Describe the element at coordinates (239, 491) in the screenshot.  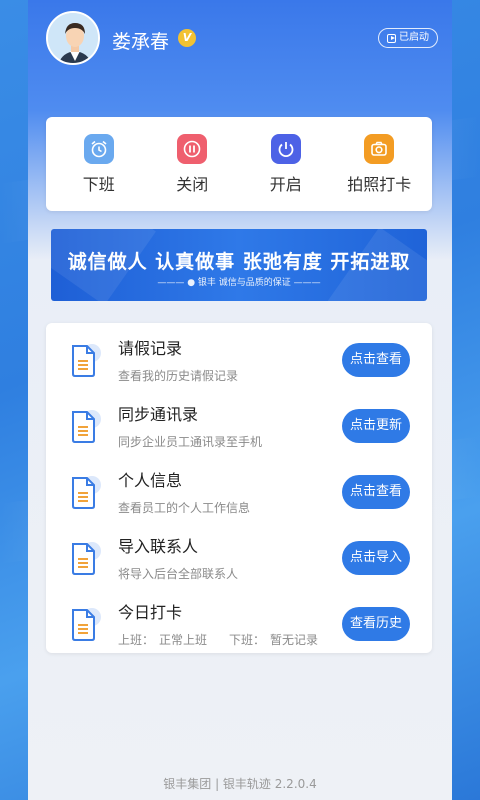
I see `list-item-personal-info: 个人信息 查看员工的个人工作信息 点击查看` at that location.